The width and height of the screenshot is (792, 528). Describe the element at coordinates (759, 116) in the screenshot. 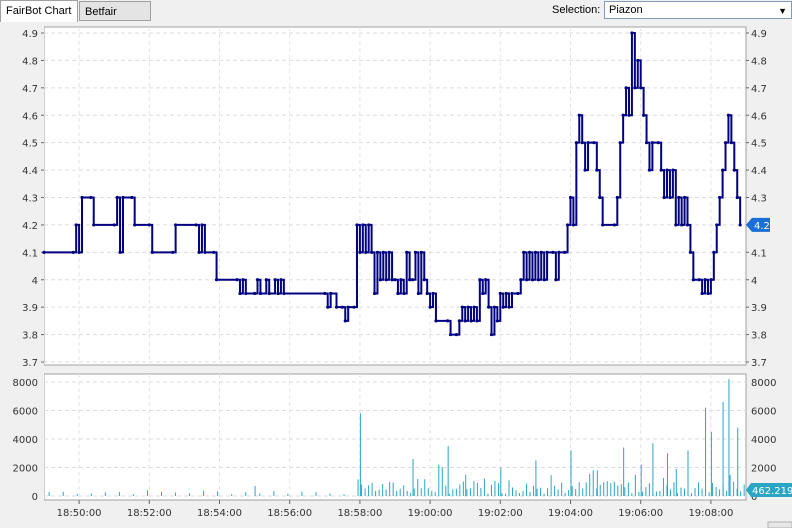

I see `price-tick-label-right: 4.6` at that location.